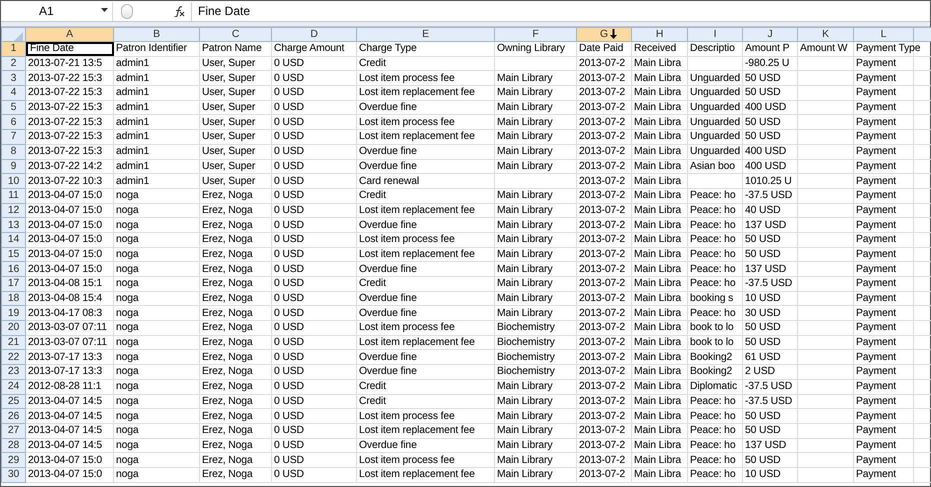 This screenshot has width=931, height=487. I want to click on table-cell: Overdue fine, so click(388, 372).